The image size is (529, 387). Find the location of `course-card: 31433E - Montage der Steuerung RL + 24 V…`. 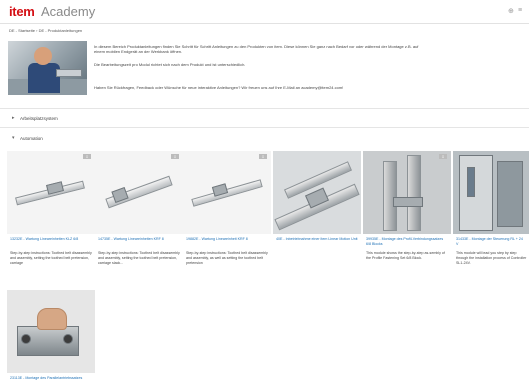

course-card: 31433E - Montage der Steuerung RL + 24 V… is located at coordinates (491, 213).